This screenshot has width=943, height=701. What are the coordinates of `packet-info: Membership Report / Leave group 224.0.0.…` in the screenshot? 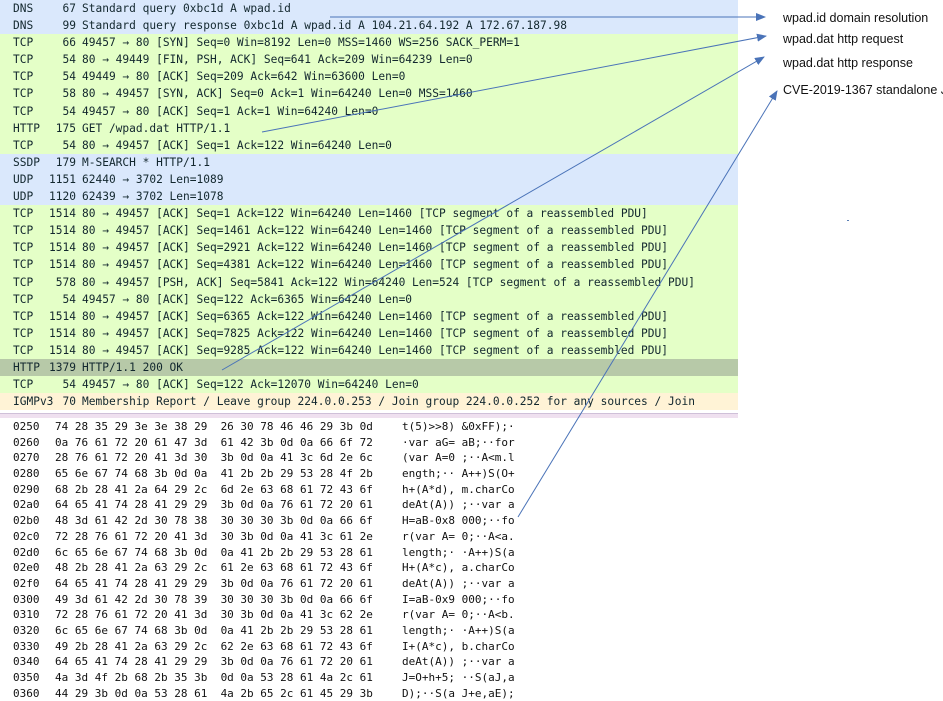 It's located at (388, 402).